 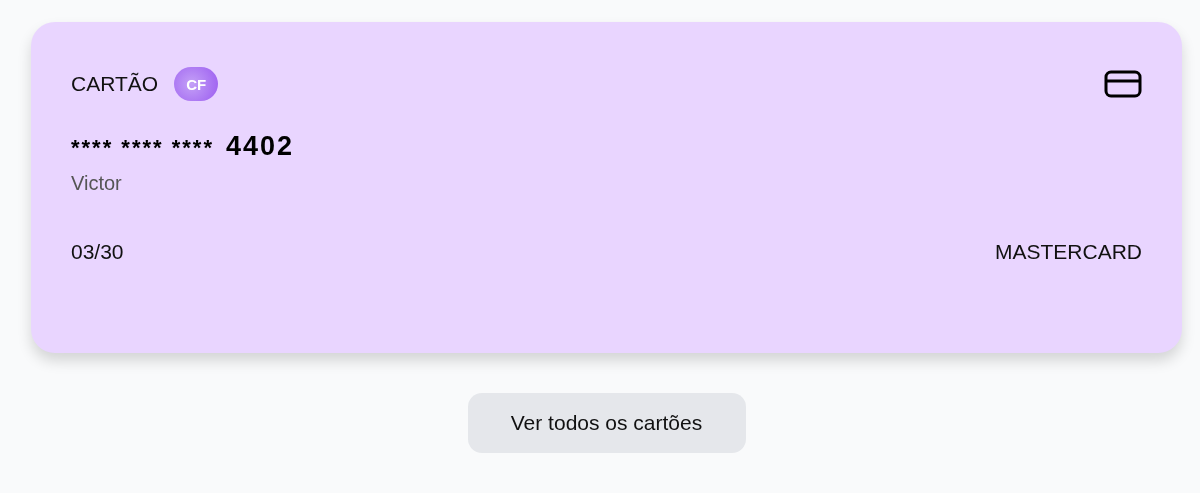 I want to click on card-brand: MASTERCARD, so click(x=1068, y=252).